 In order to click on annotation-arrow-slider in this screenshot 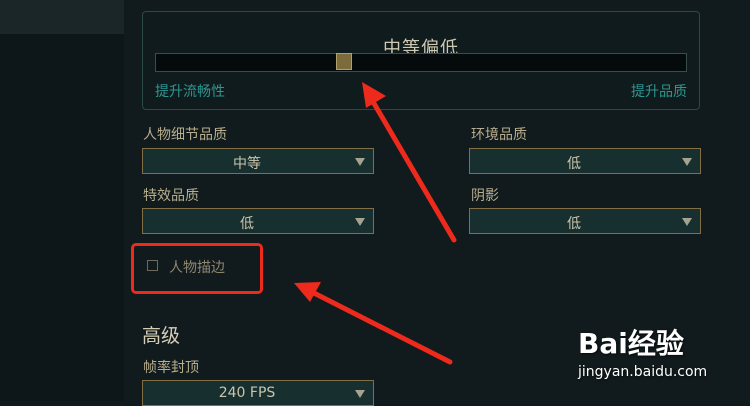, I will do `click(413, 170)`.